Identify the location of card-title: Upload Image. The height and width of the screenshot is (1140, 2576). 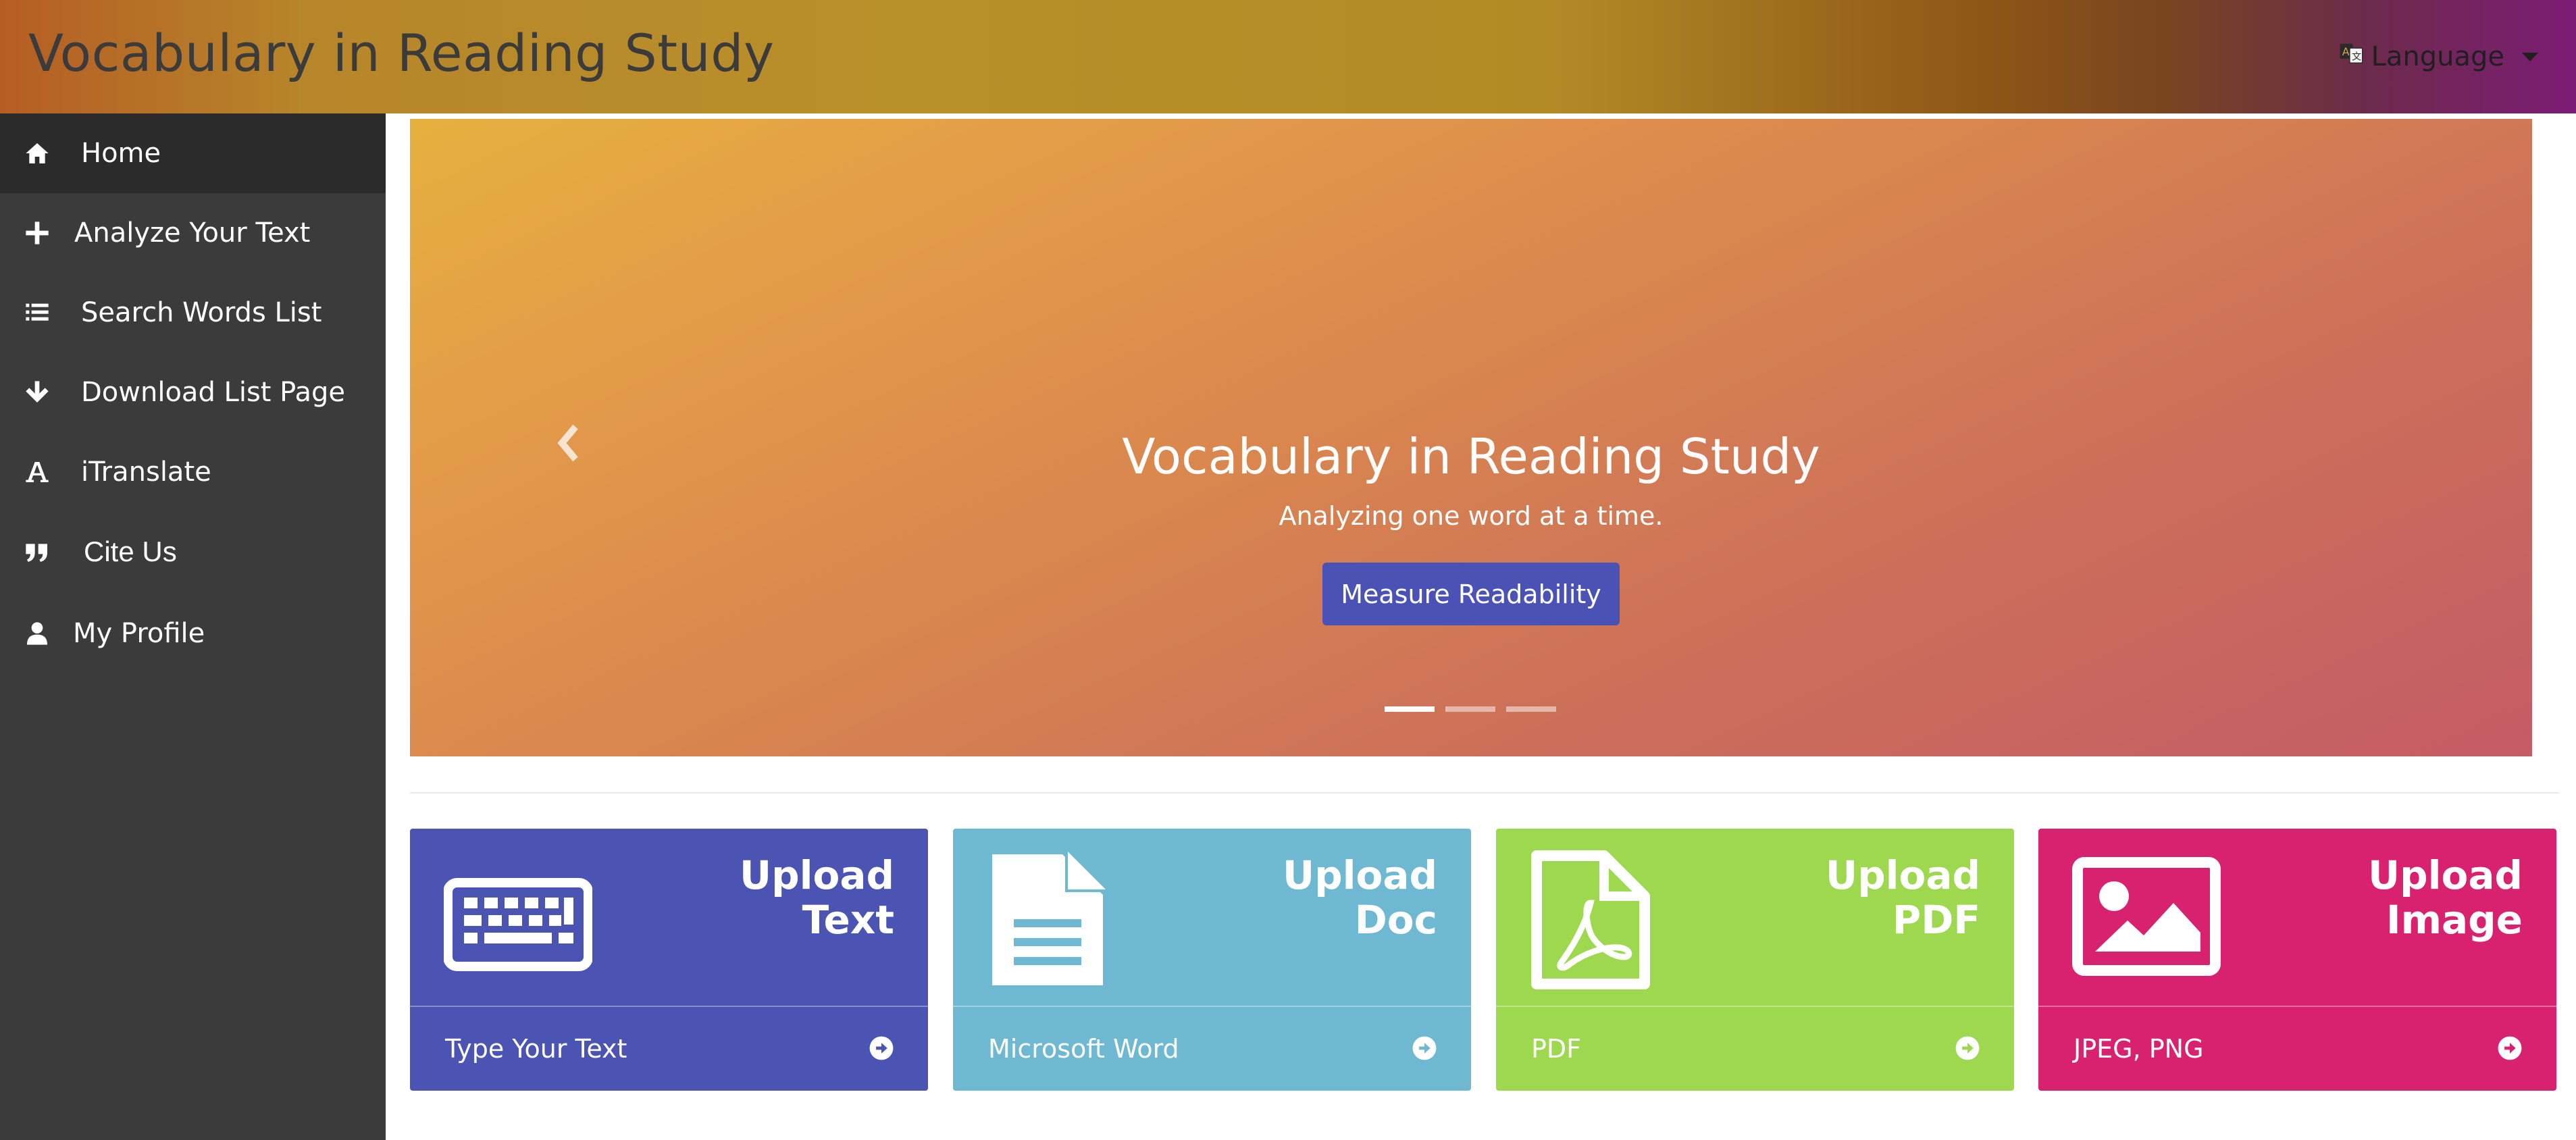
(2381, 897).